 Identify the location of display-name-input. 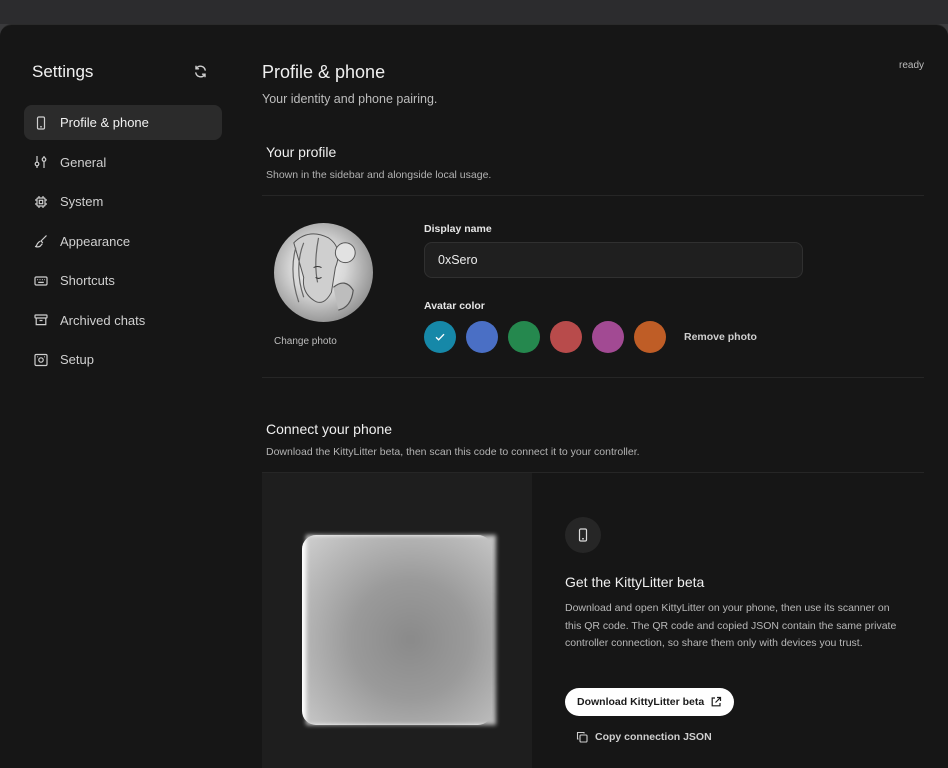
(613, 260).